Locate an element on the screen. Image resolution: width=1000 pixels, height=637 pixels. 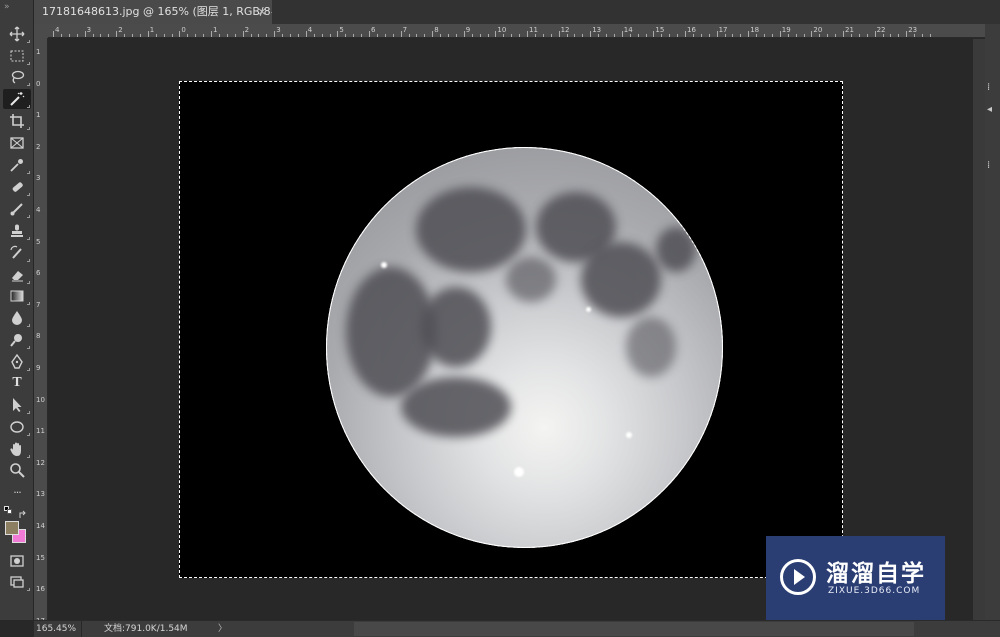
pen-tool-icon is located at coordinates (17, 362).